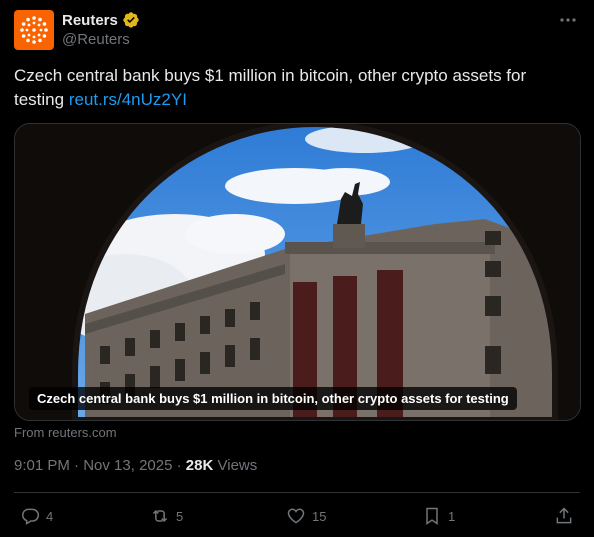  What do you see at coordinates (180, 516) in the screenshot?
I see `repost-count: 5` at bounding box center [180, 516].